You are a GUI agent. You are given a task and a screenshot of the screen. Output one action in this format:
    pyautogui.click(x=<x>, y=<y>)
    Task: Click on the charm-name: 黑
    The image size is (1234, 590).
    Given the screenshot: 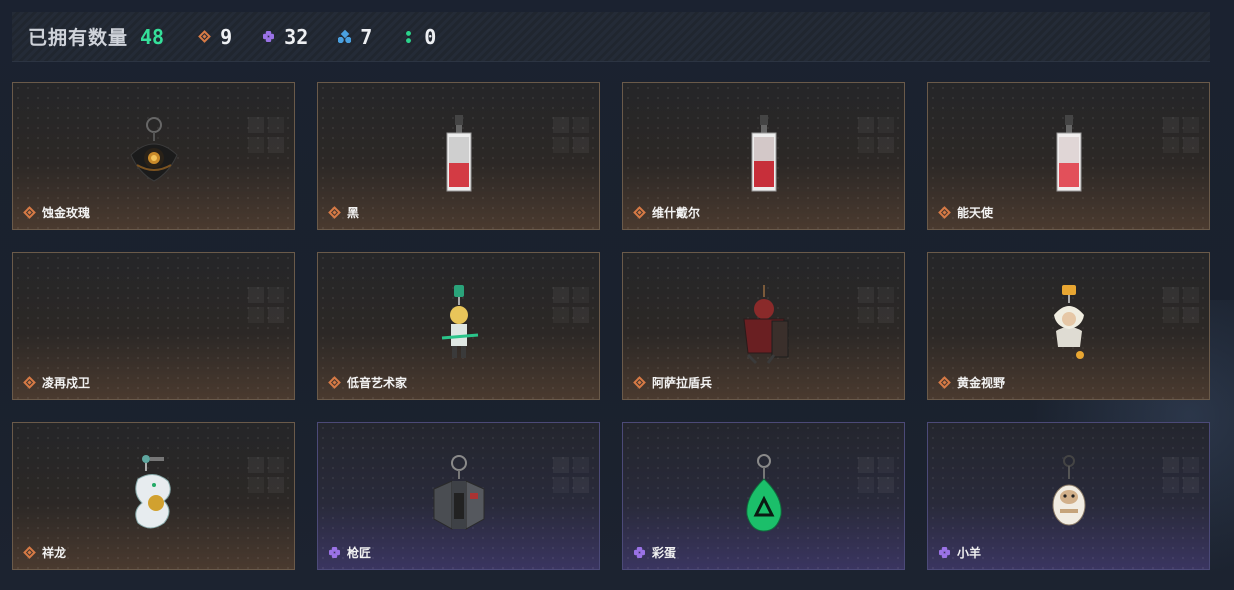 What is the action you would take?
    pyautogui.click(x=353, y=213)
    